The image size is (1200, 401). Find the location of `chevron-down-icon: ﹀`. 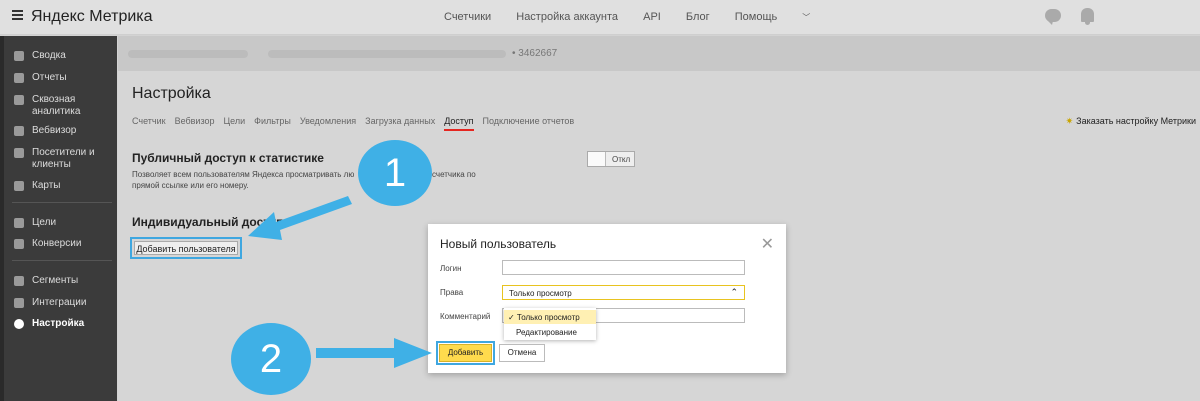

chevron-down-icon: ﹀ is located at coordinates (806, 17).